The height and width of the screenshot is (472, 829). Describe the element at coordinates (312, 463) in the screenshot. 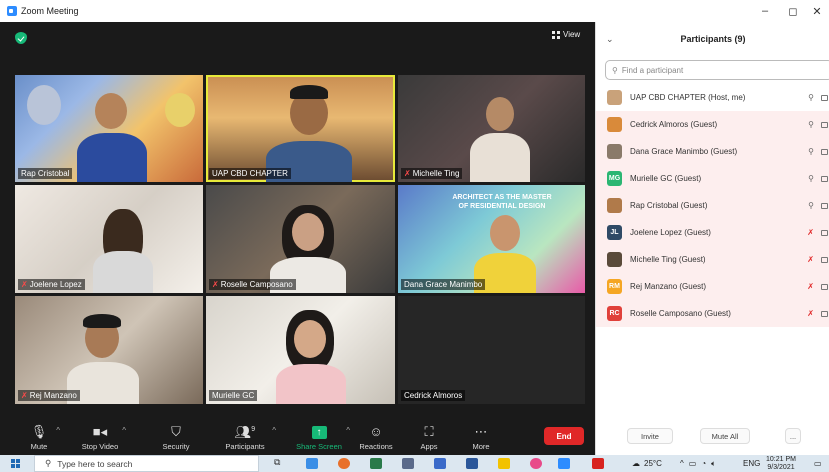

I see `file-explorer-icon` at that location.